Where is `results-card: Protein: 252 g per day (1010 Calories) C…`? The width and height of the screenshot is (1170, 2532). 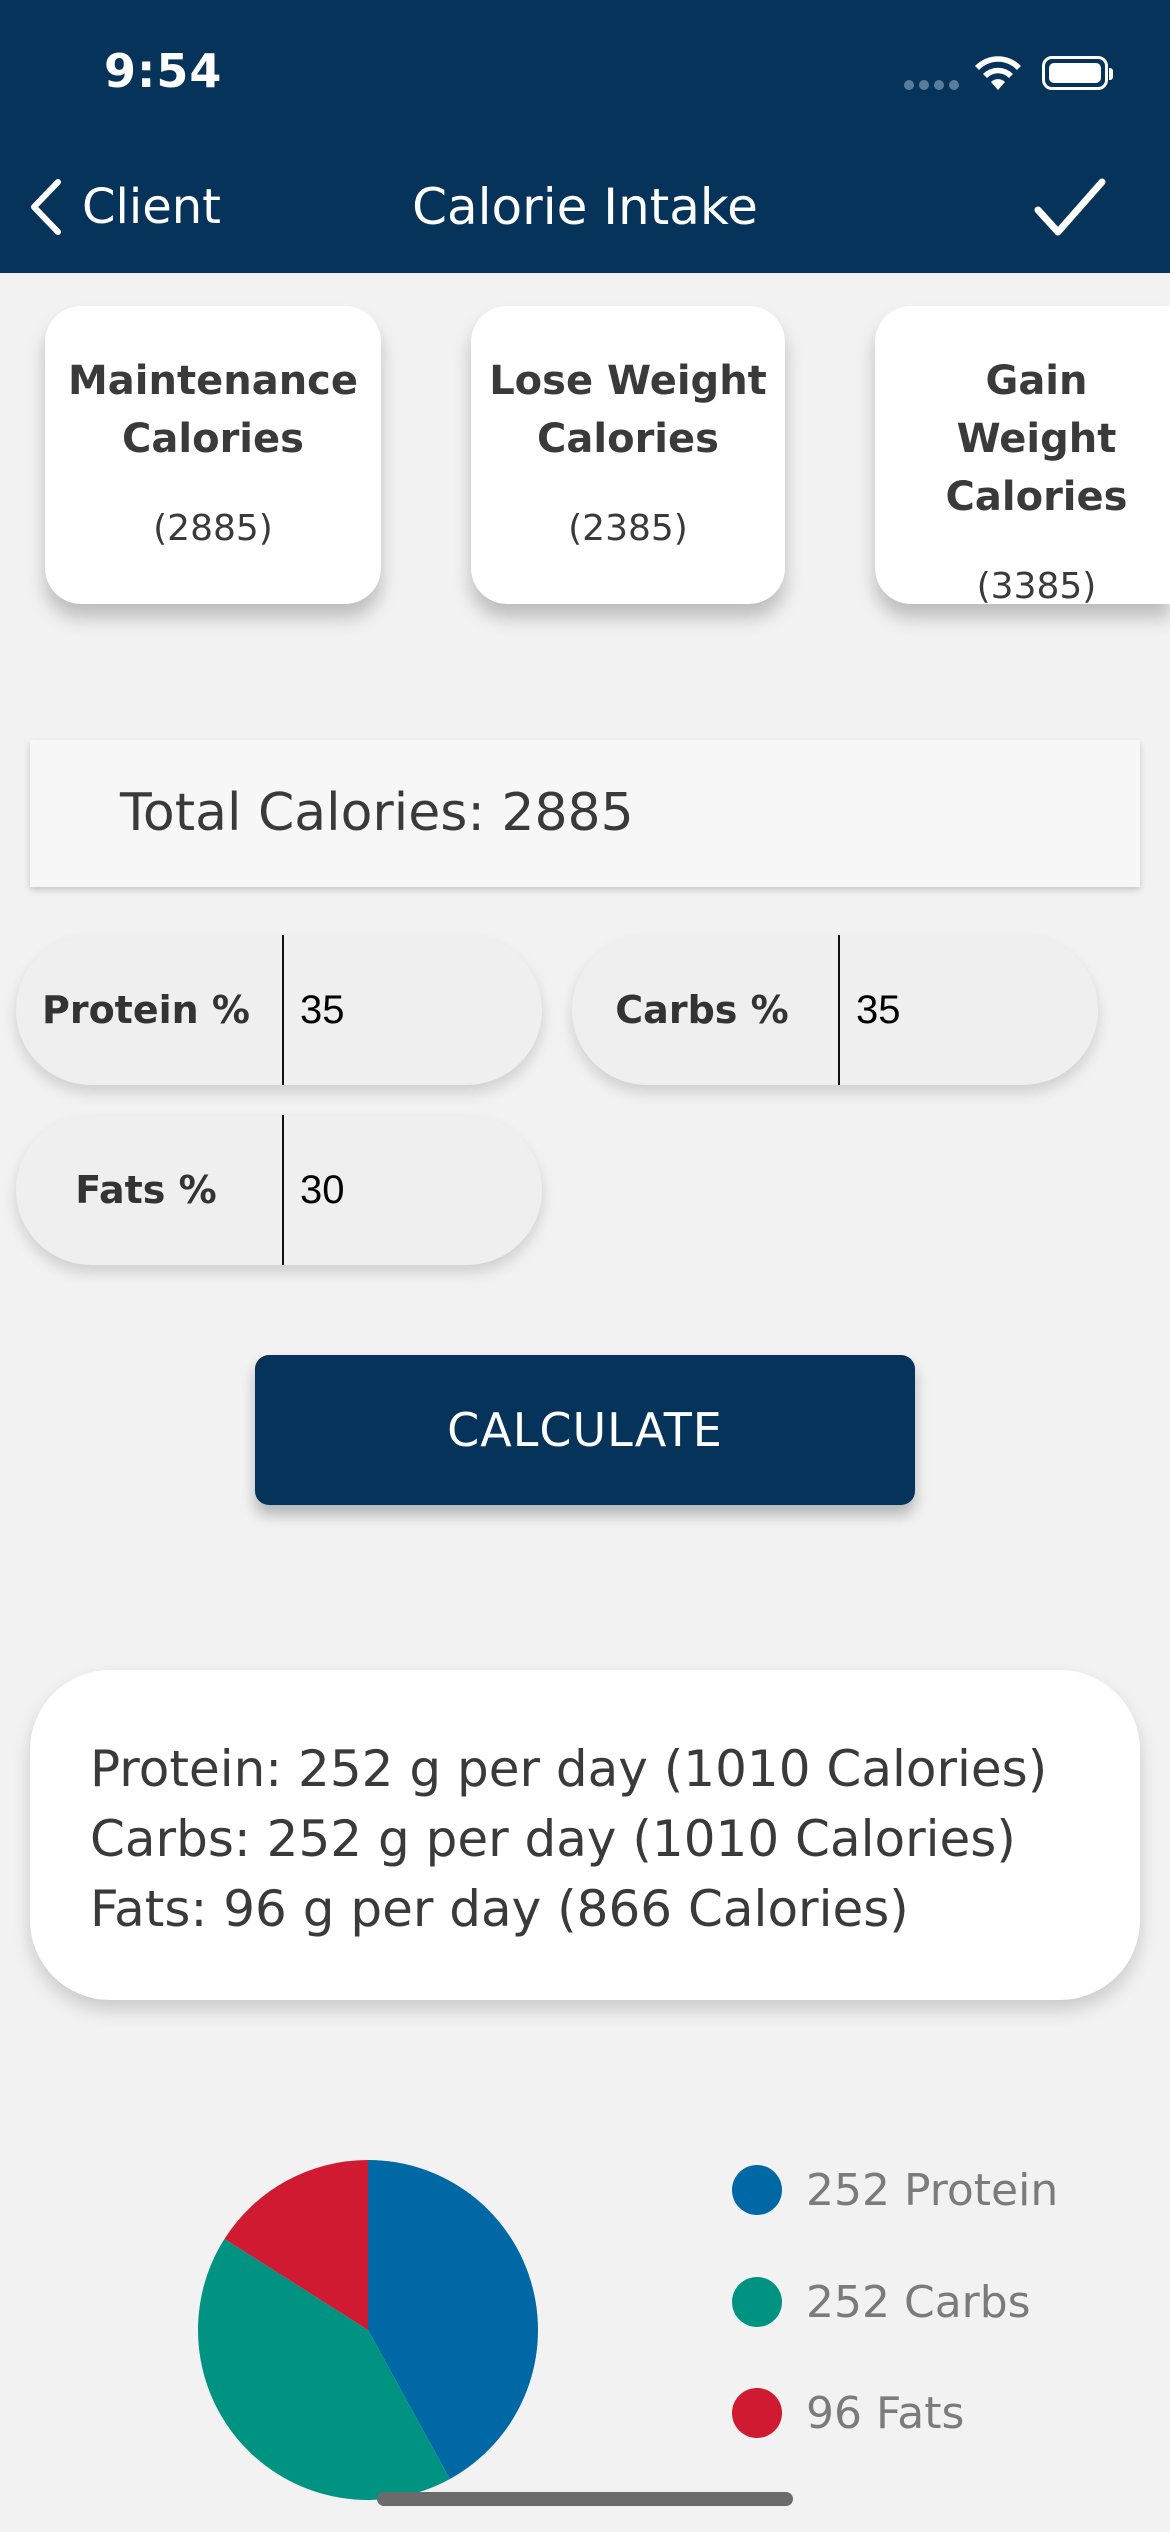 results-card: Protein: 252 g per day (1010 Calories) C… is located at coordinates (585, 1835).